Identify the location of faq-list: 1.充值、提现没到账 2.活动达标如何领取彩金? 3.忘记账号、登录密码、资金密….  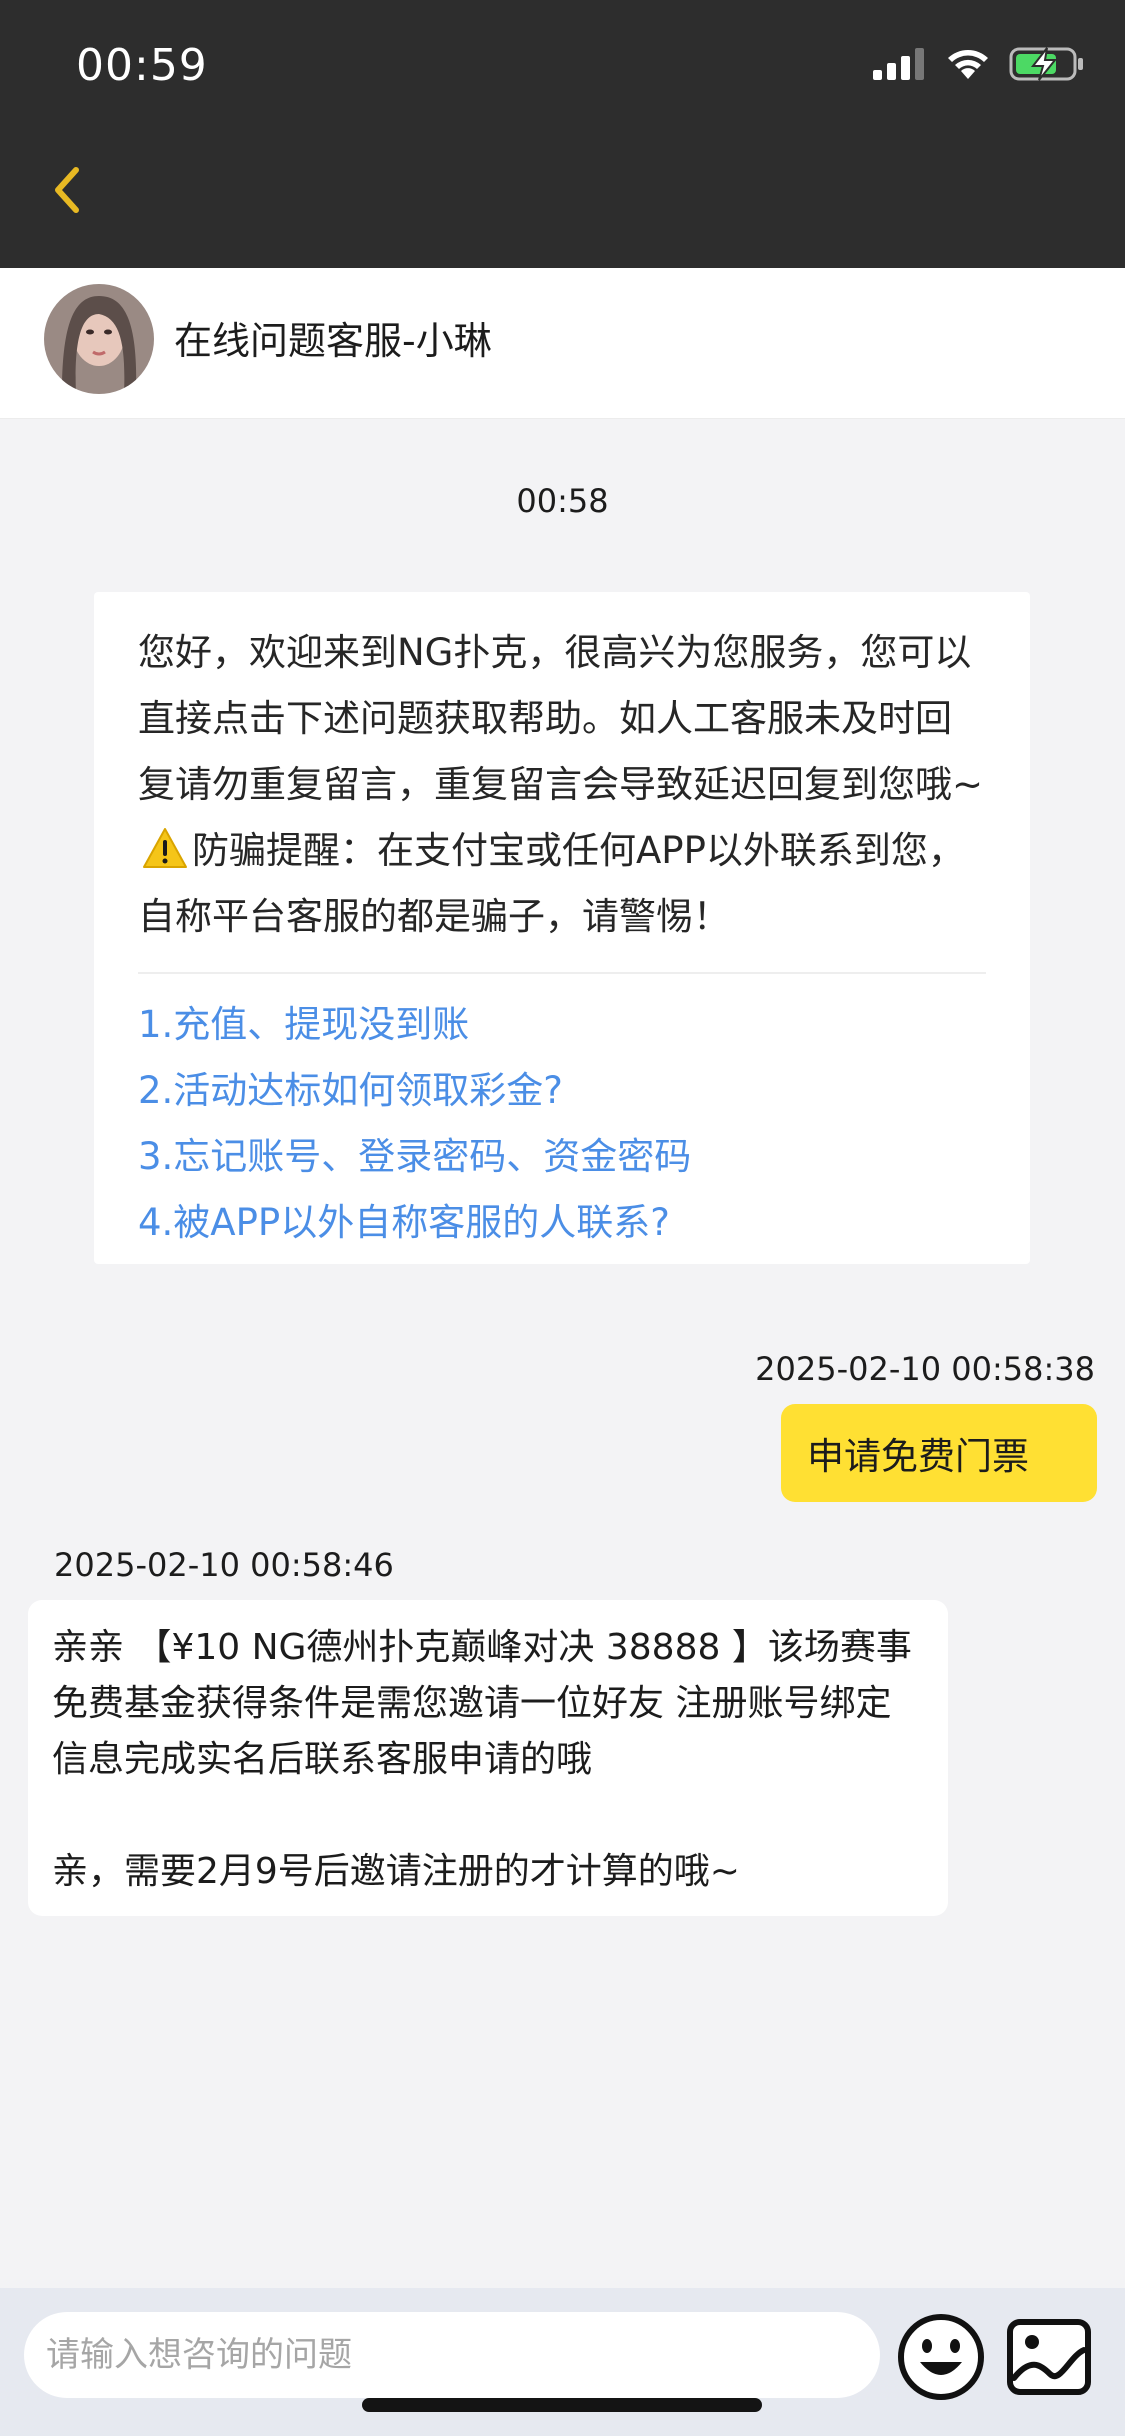
(562, 1124).